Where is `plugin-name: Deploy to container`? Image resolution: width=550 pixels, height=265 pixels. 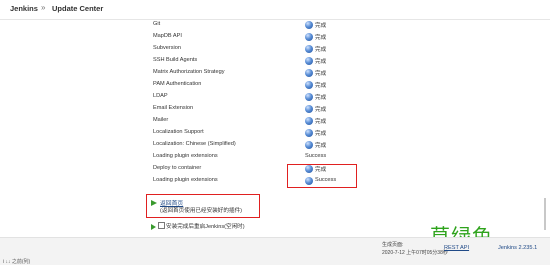
plugin-name: Deploy to container is located at coordinates (177, 168).